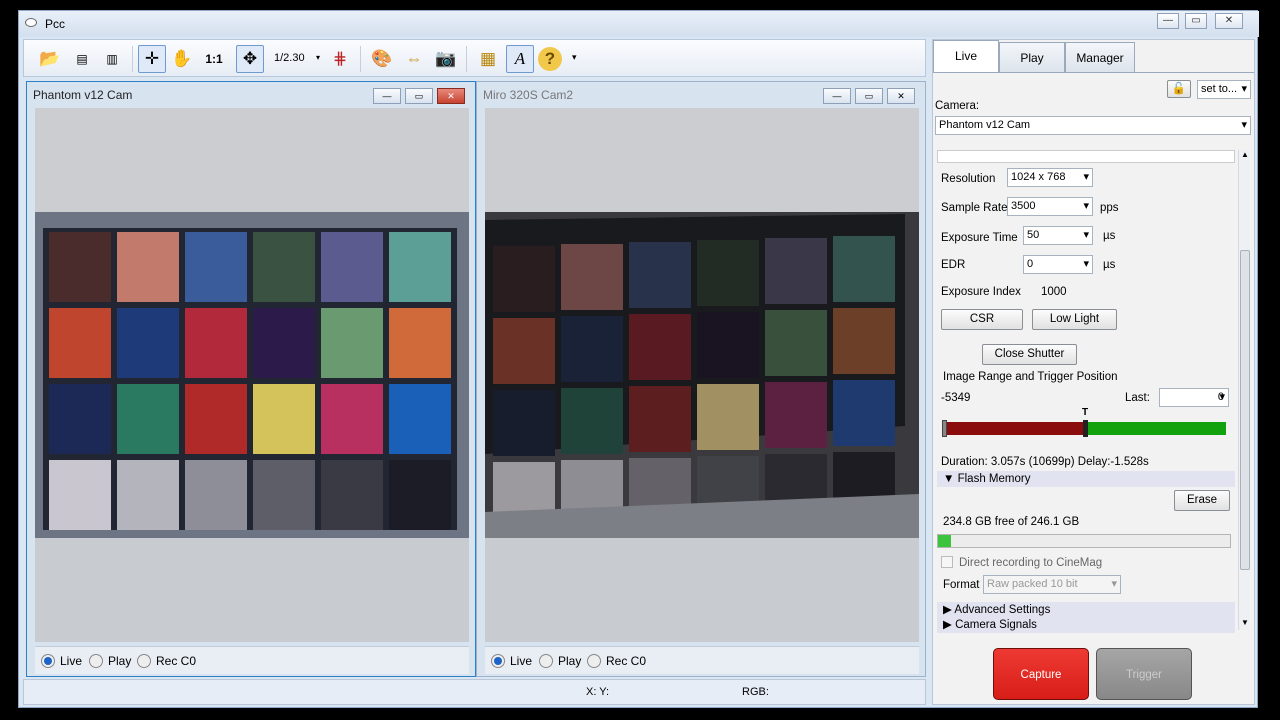 The image size is (1280, 720). I want to click on actual-size-icon: 1:1, so click(214, 59).